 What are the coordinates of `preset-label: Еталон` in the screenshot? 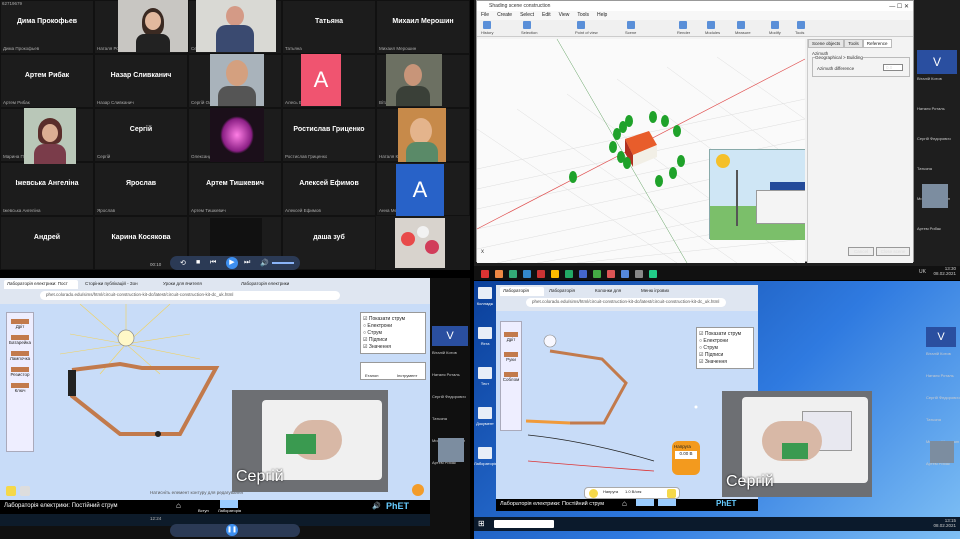 It's located at (372, 375).